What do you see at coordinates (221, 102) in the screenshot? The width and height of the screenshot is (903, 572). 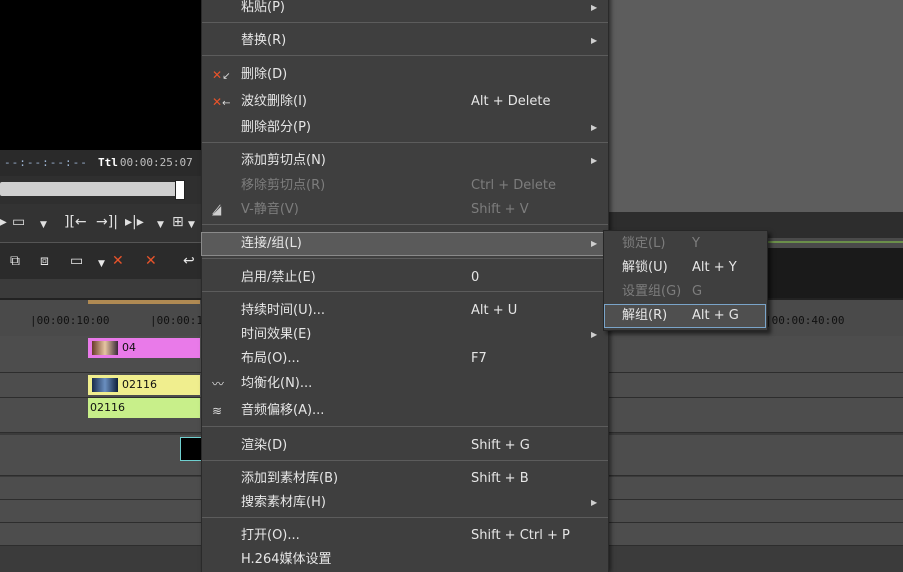 I see `ripple-delete-icon: ✕←` at bounding box center [221, 102].